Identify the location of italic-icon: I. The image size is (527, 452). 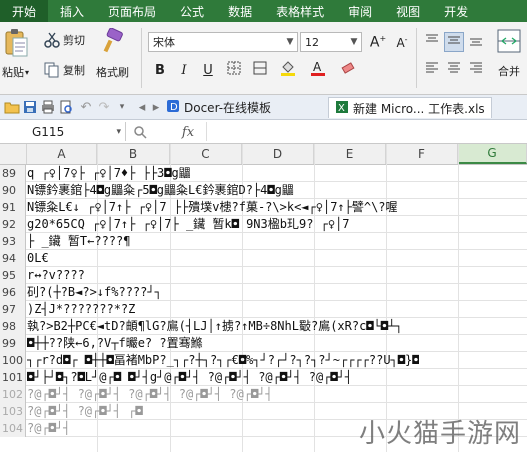
(184, 70).